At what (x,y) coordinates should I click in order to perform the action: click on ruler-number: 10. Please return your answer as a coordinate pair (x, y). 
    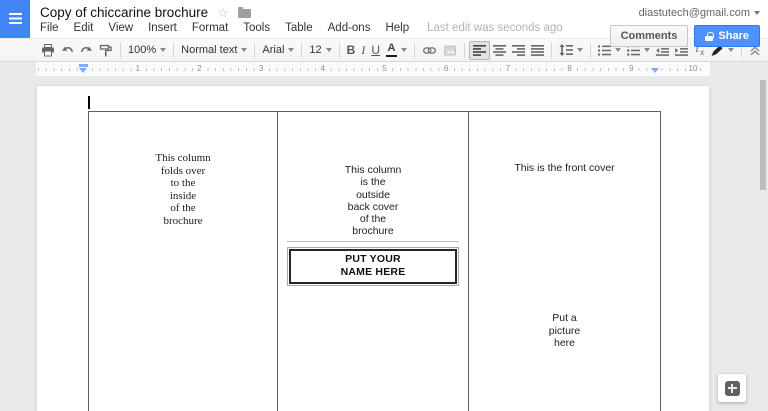
    Looking at the image, I should click on (693, 68).